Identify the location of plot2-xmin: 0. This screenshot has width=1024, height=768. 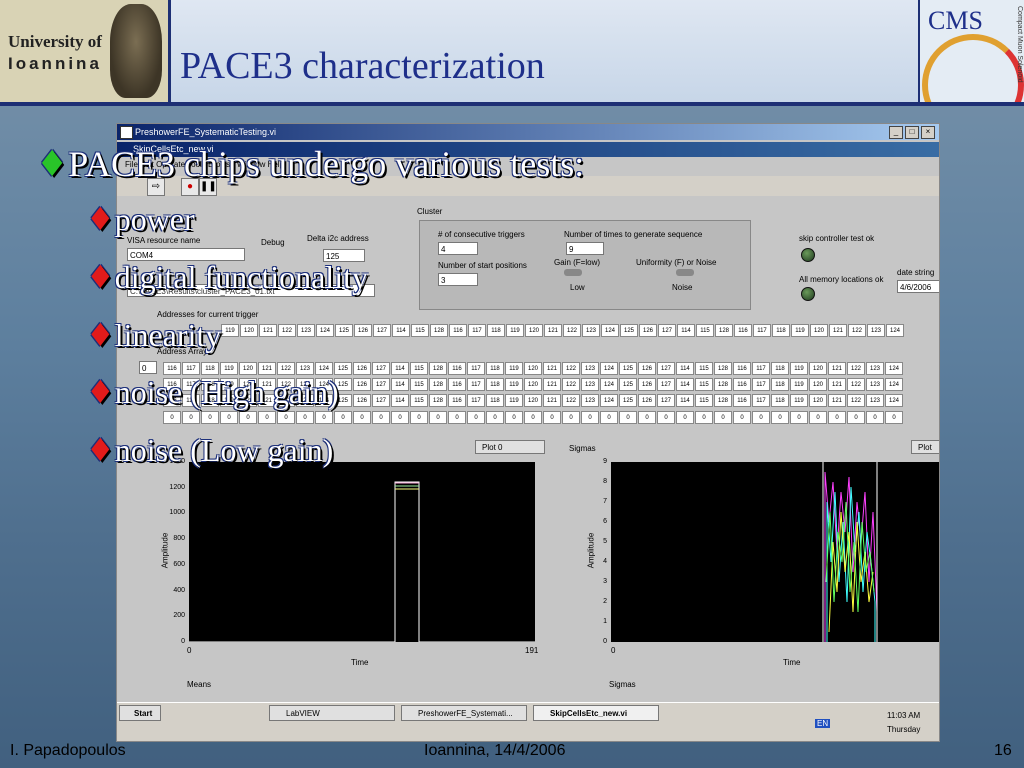
(613, 650).